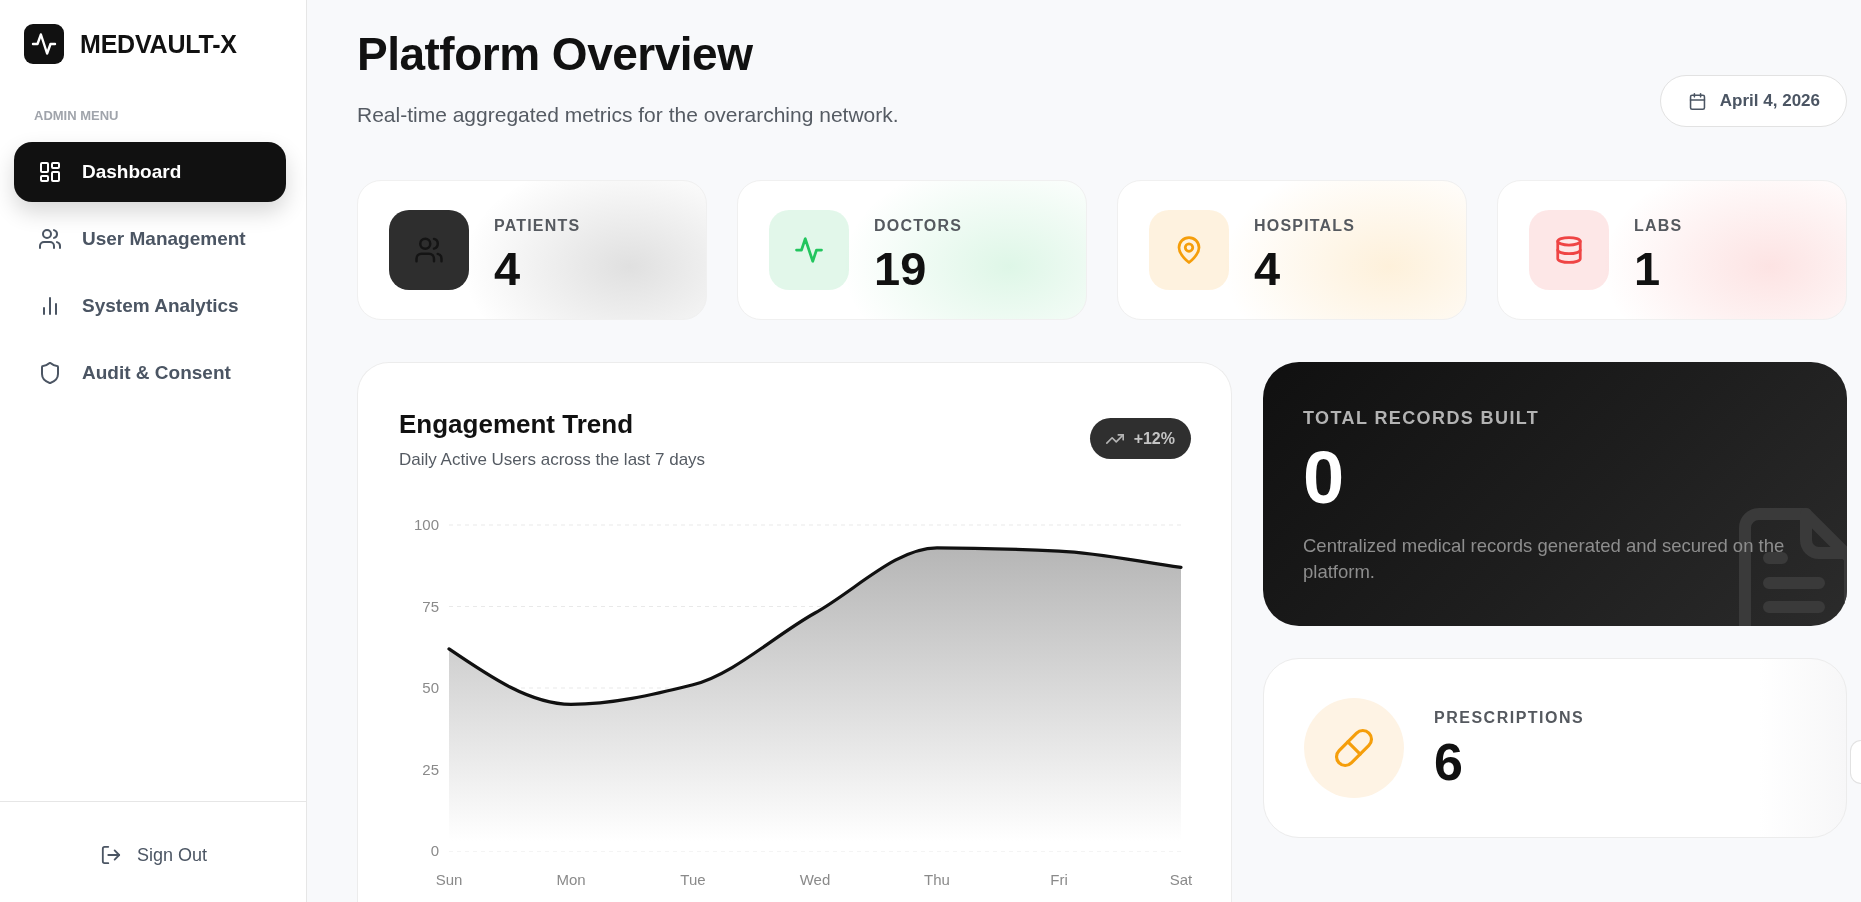 The height and width of the screenshot is (902, 1861). I want to click on stat-label: DOCTORS, so click(918, 226).